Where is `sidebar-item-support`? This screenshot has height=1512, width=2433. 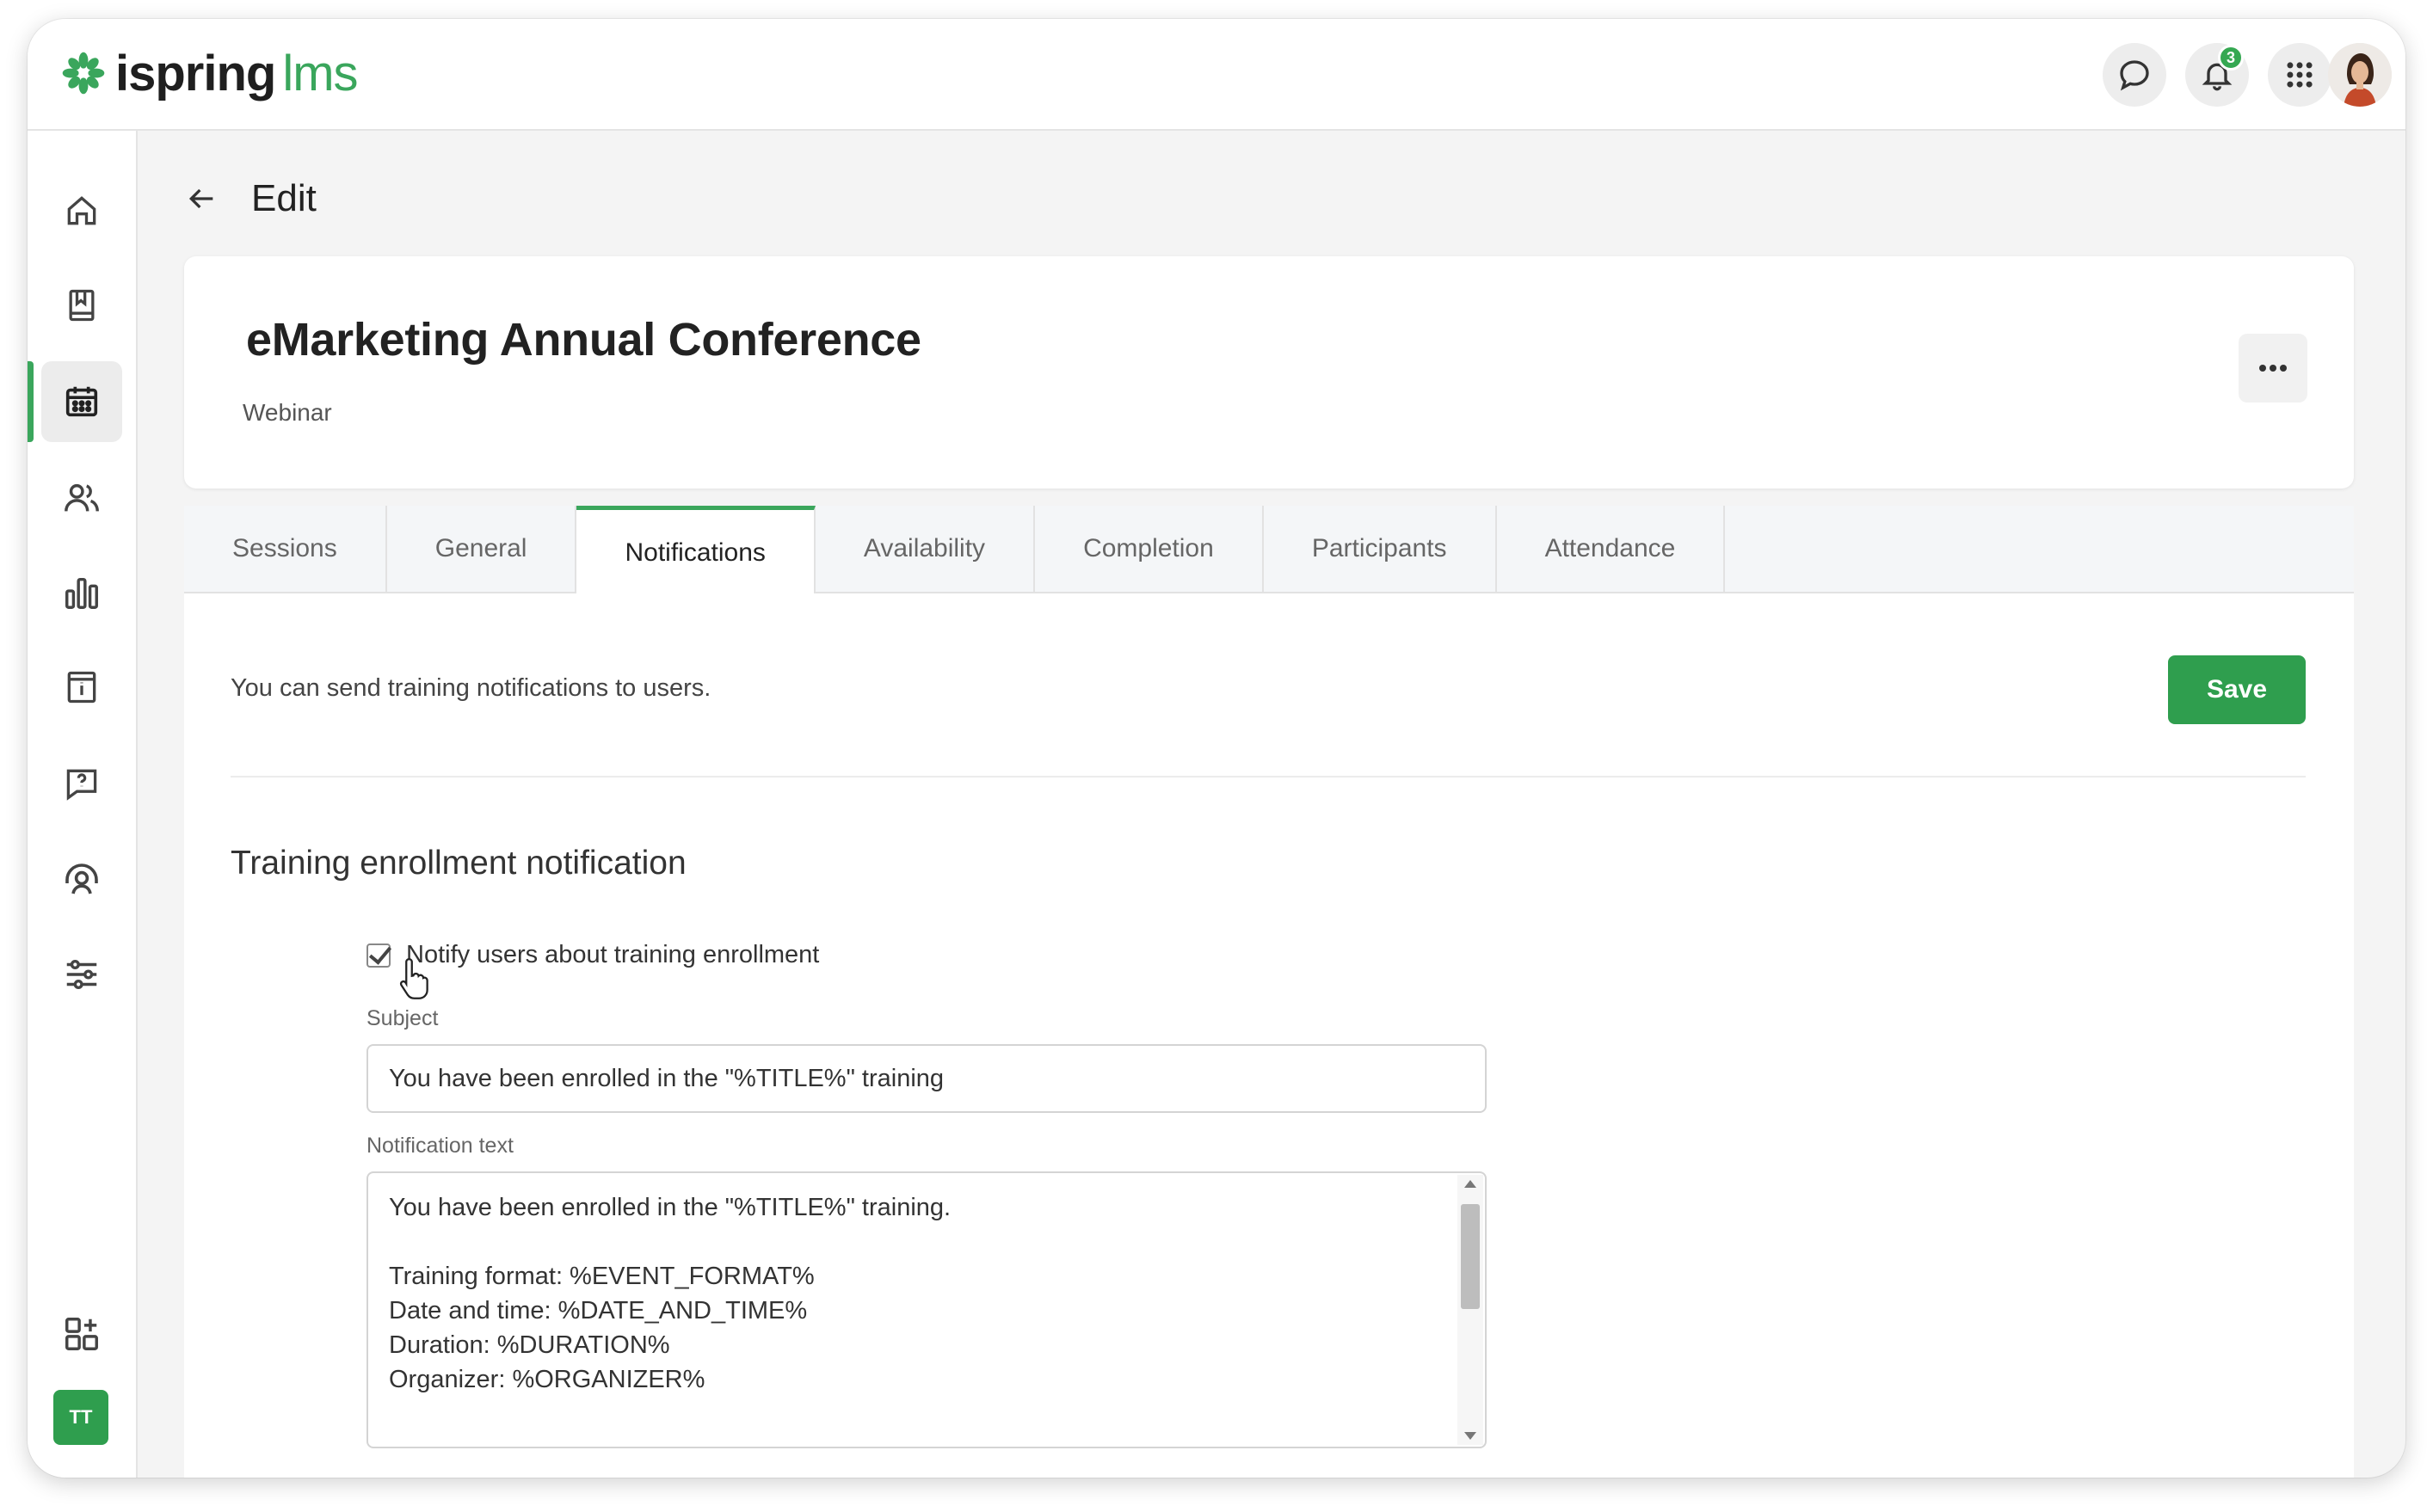 sidebar-item-support is located at coordinates (81, 880).